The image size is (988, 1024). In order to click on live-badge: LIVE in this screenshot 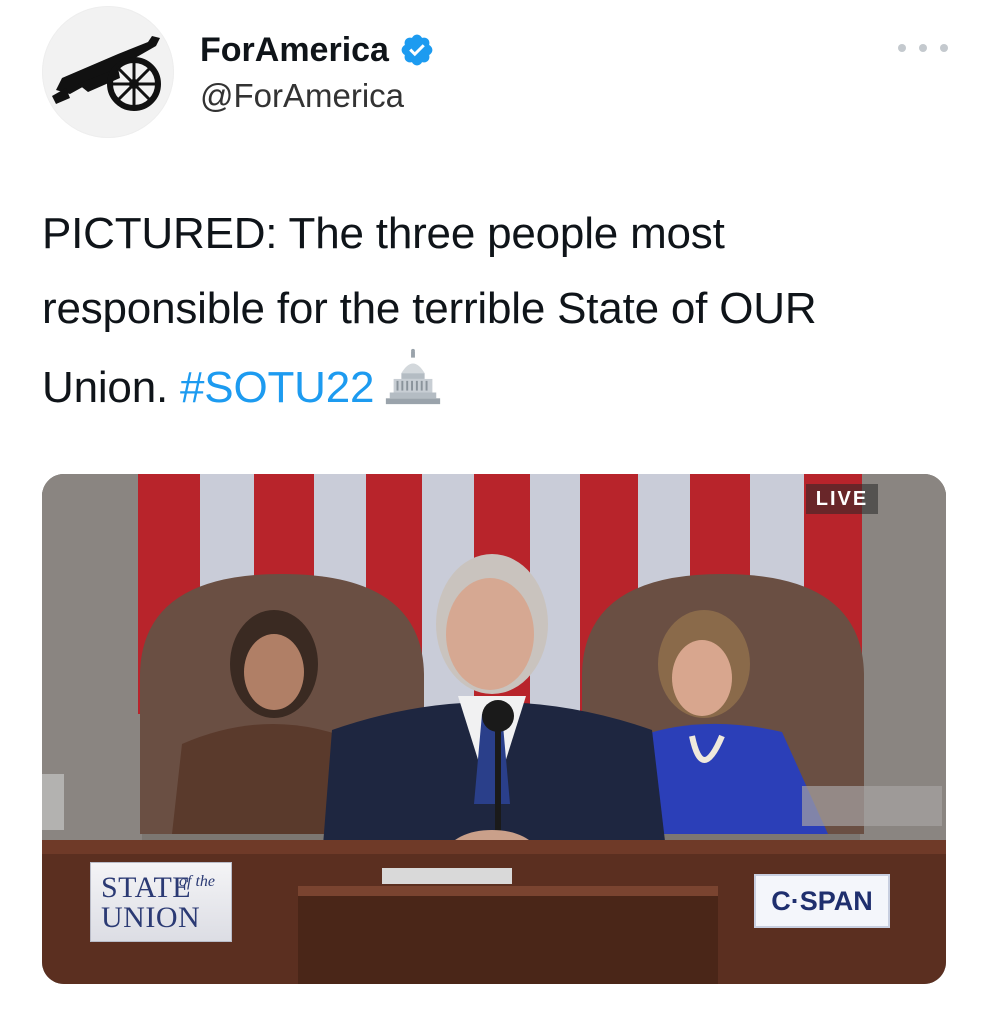, I will do `click(842, 499)`.